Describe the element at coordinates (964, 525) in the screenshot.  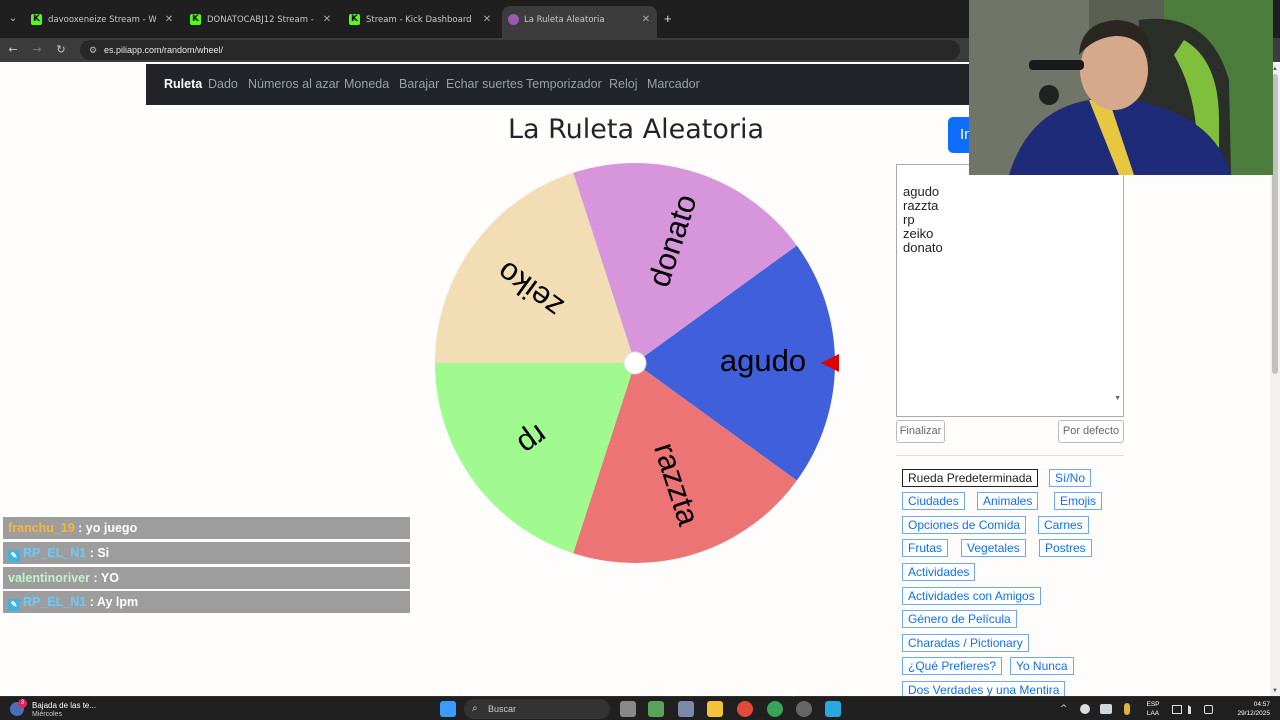
I see `preset-opciones-comida: Opciones de Comida` at that location.